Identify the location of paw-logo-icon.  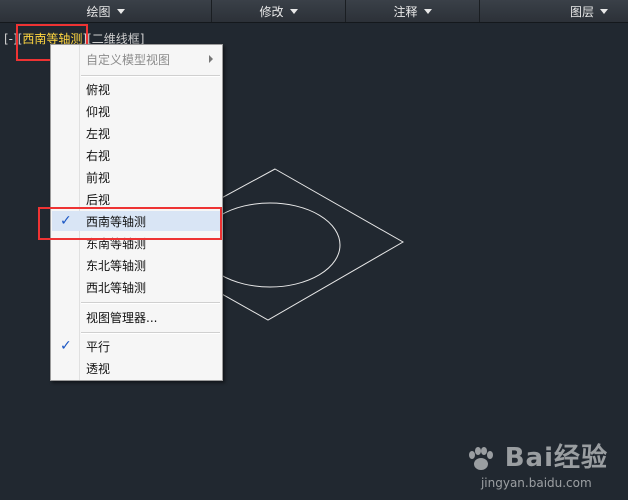
(480, 458).